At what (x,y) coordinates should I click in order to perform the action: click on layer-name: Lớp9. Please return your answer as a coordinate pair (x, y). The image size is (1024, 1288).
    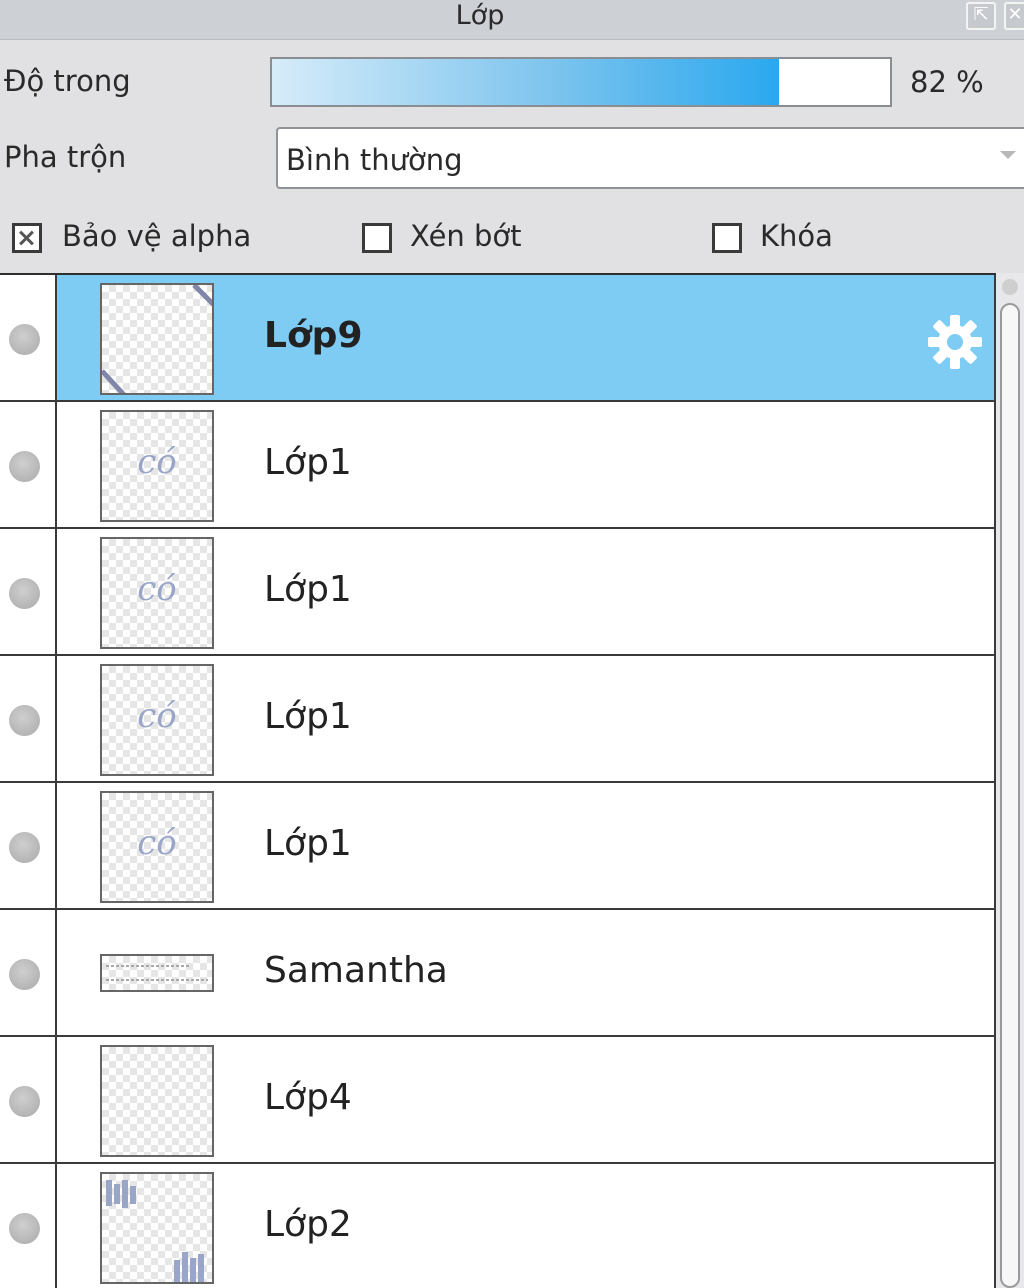
    Looking at the image, I should click on (313, 335).